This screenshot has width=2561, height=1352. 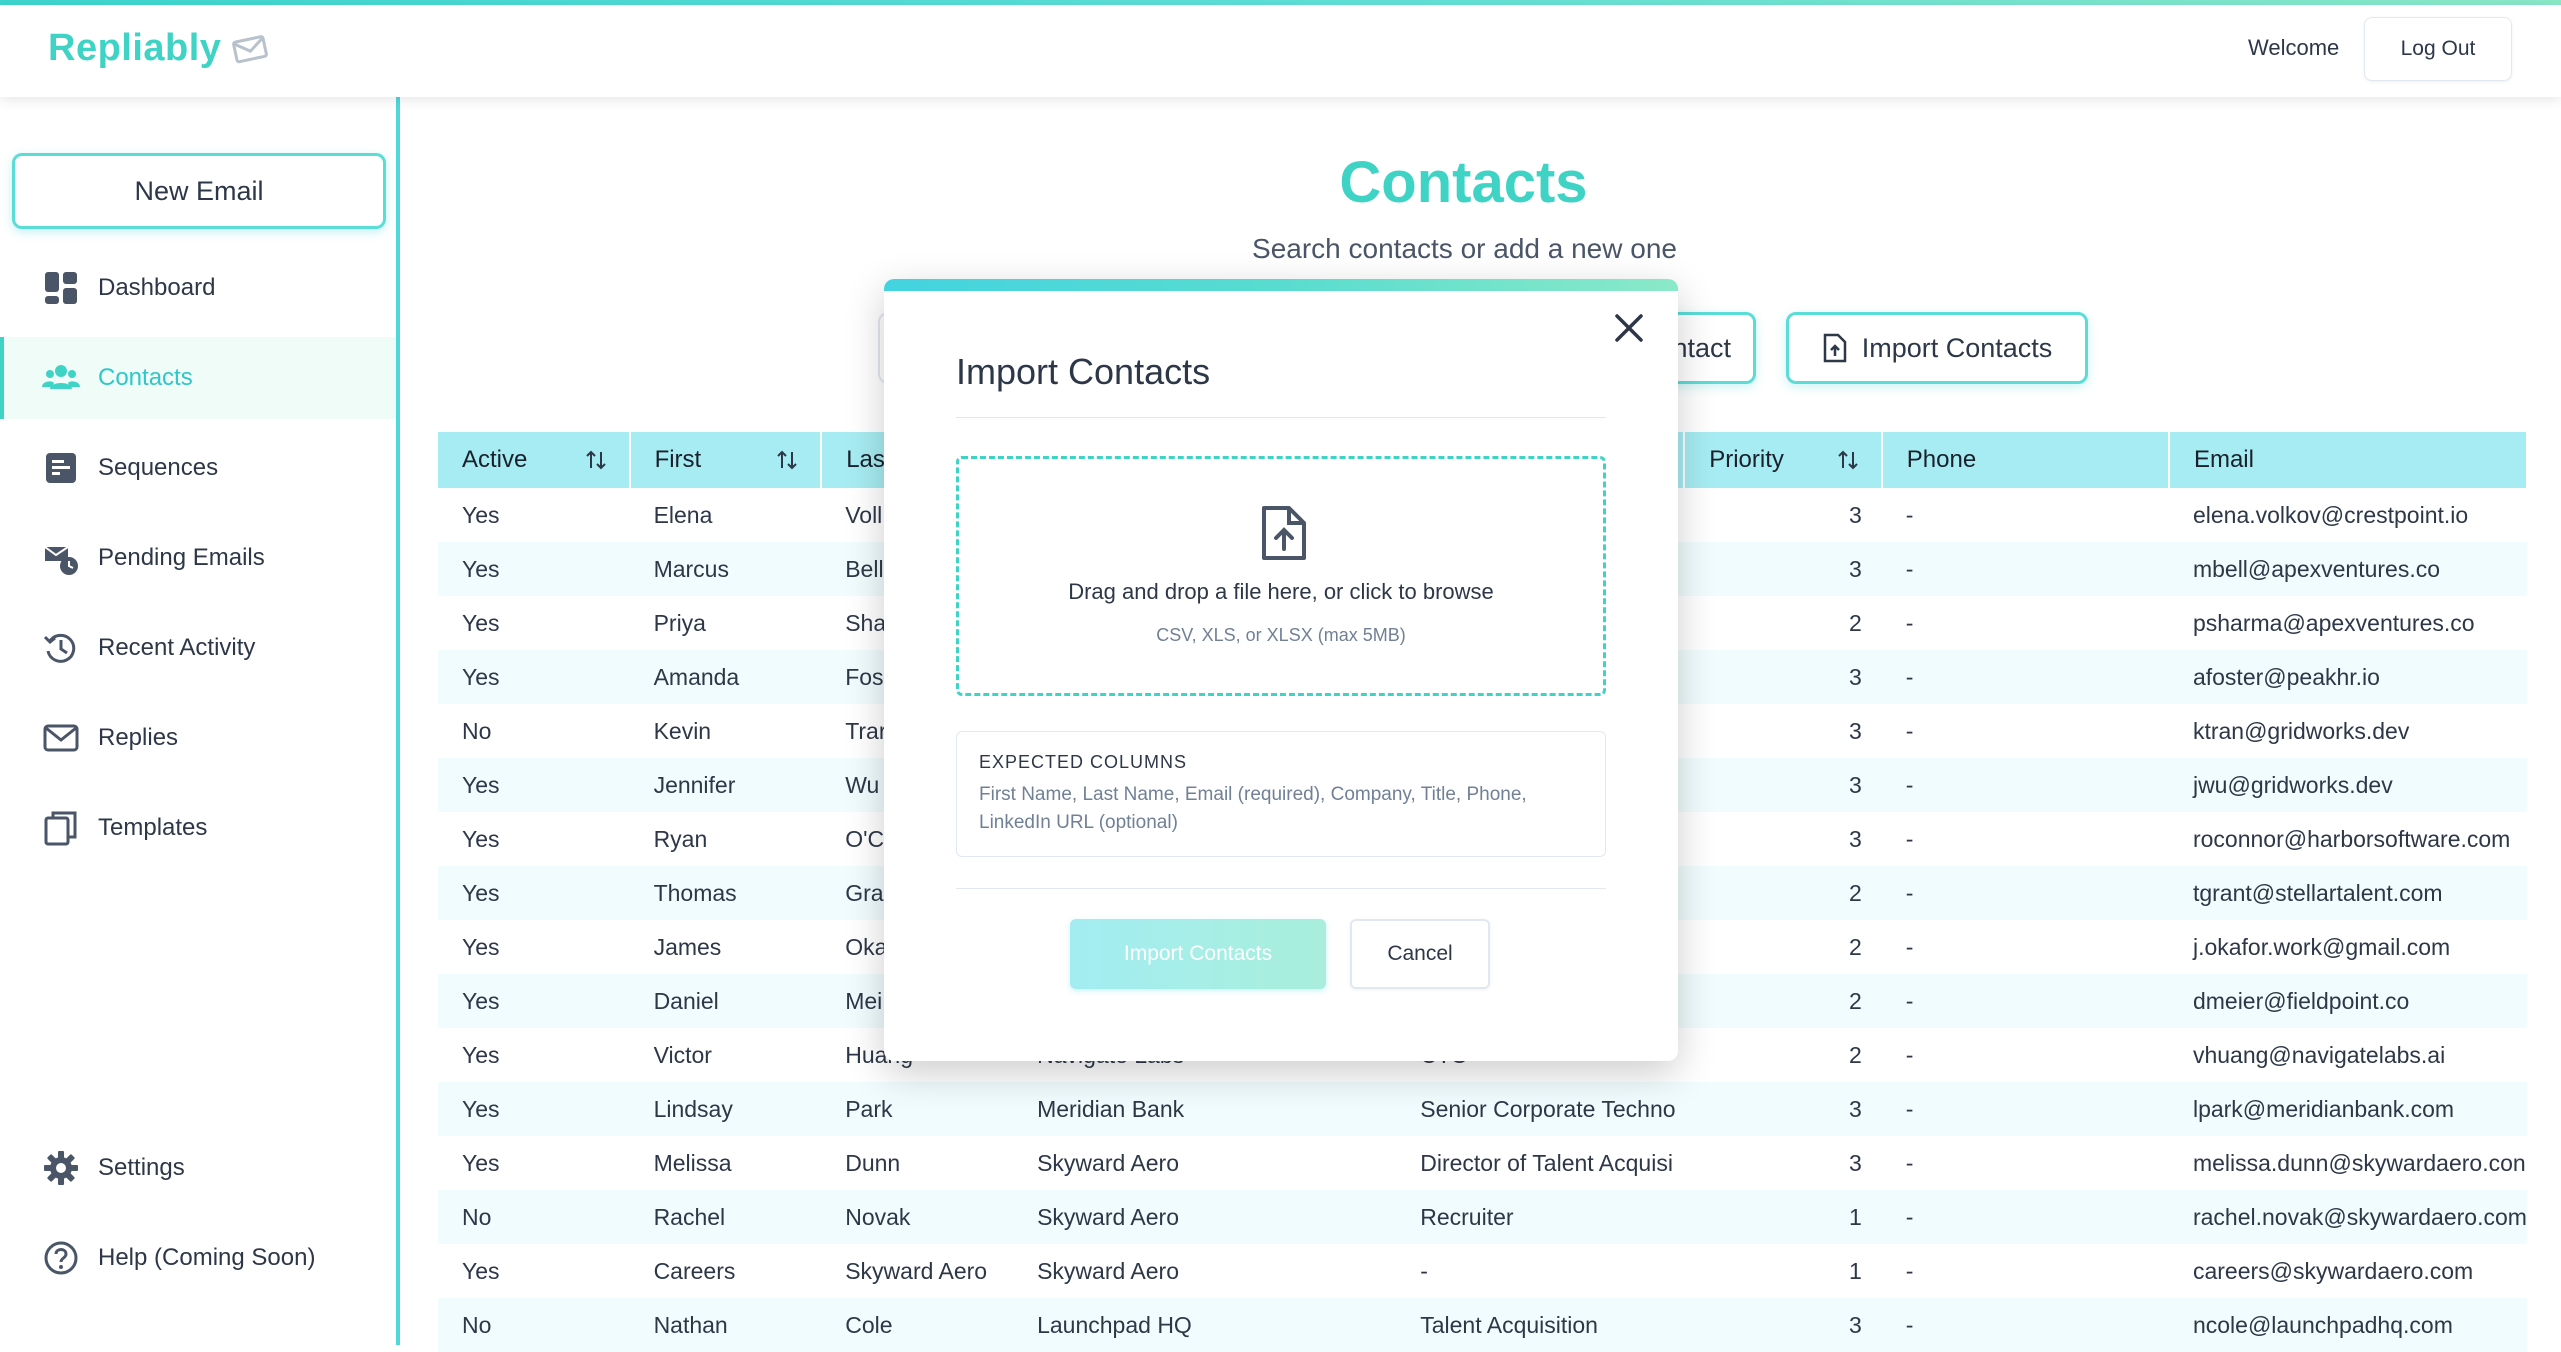 I want to click on cell-first: Nathan, so click(x=725, y=1325).